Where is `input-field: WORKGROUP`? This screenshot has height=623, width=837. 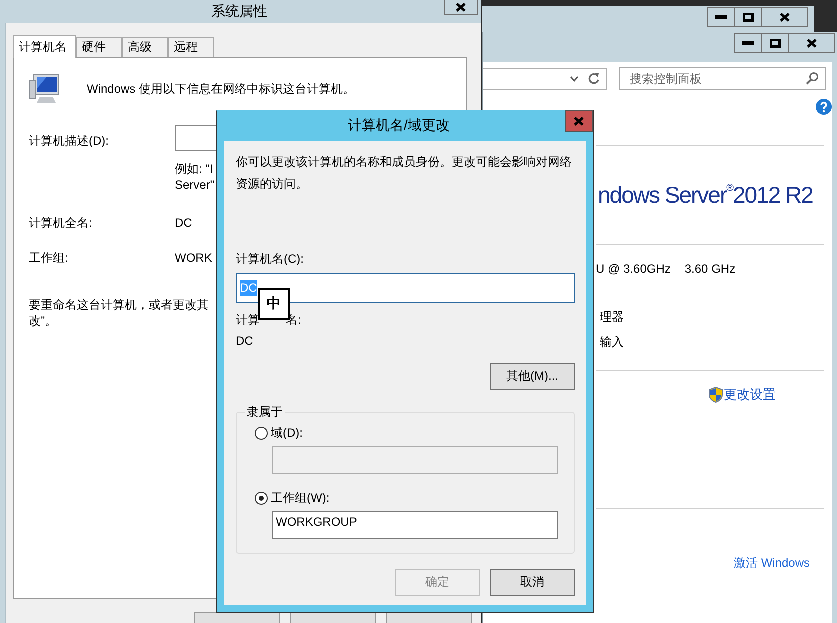
input-field: WORKGROUP is located at coordinates (415, 525).